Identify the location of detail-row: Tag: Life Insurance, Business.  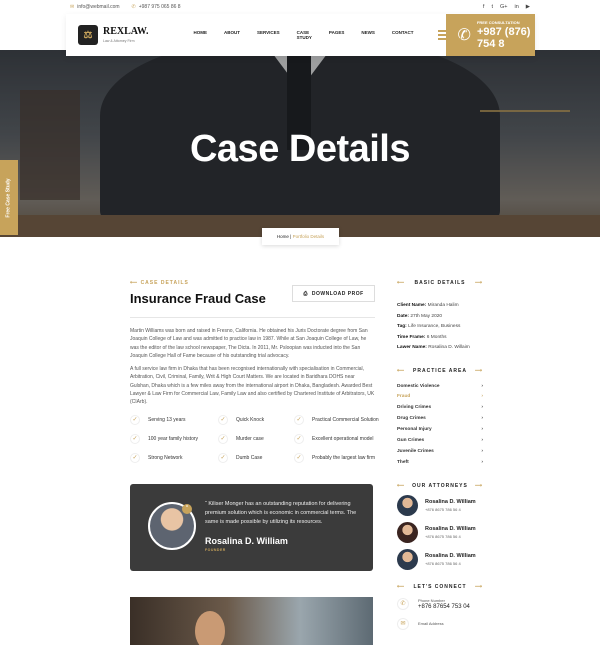
(429, 326).